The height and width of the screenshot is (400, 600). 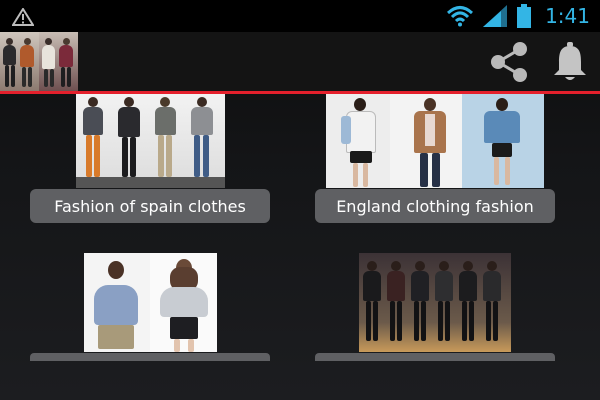 I want to click on app-logo-right, so click(x=58, y=61).